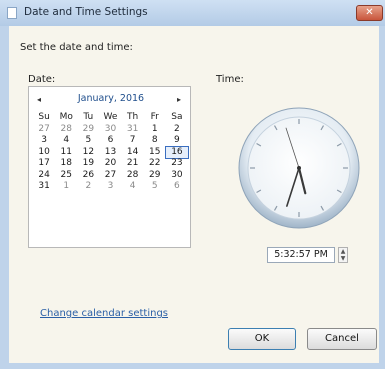  What do you see at coordinates (177, 117) in the screenshot?
I see `weekday-header: Sa` at bounding box center [177, 117].